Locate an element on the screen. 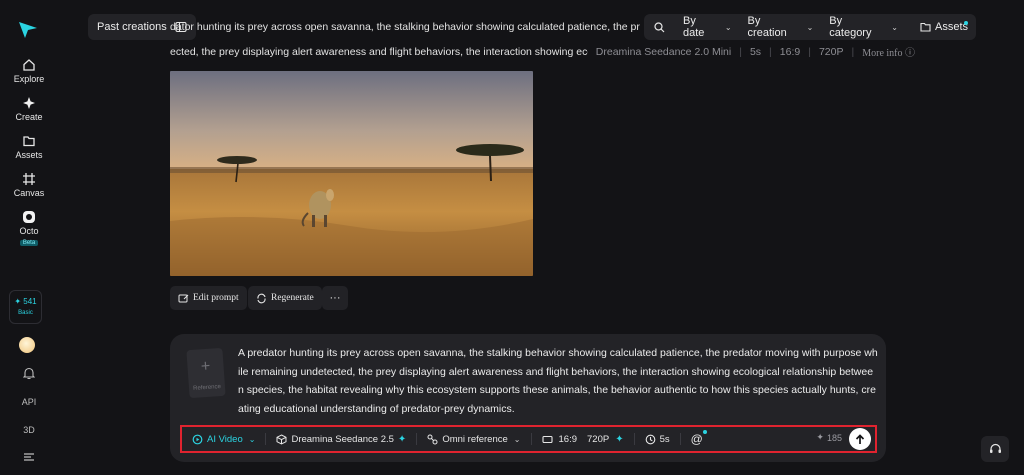 The height and width of the screenshot is (475, 1024). support-button is located at coordinates (995, 449).